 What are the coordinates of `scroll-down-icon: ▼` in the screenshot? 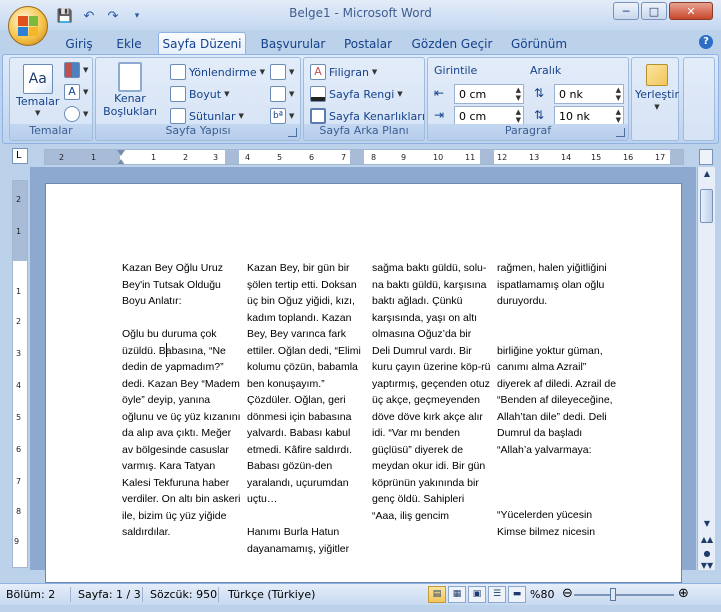 It's located at (707, 526).